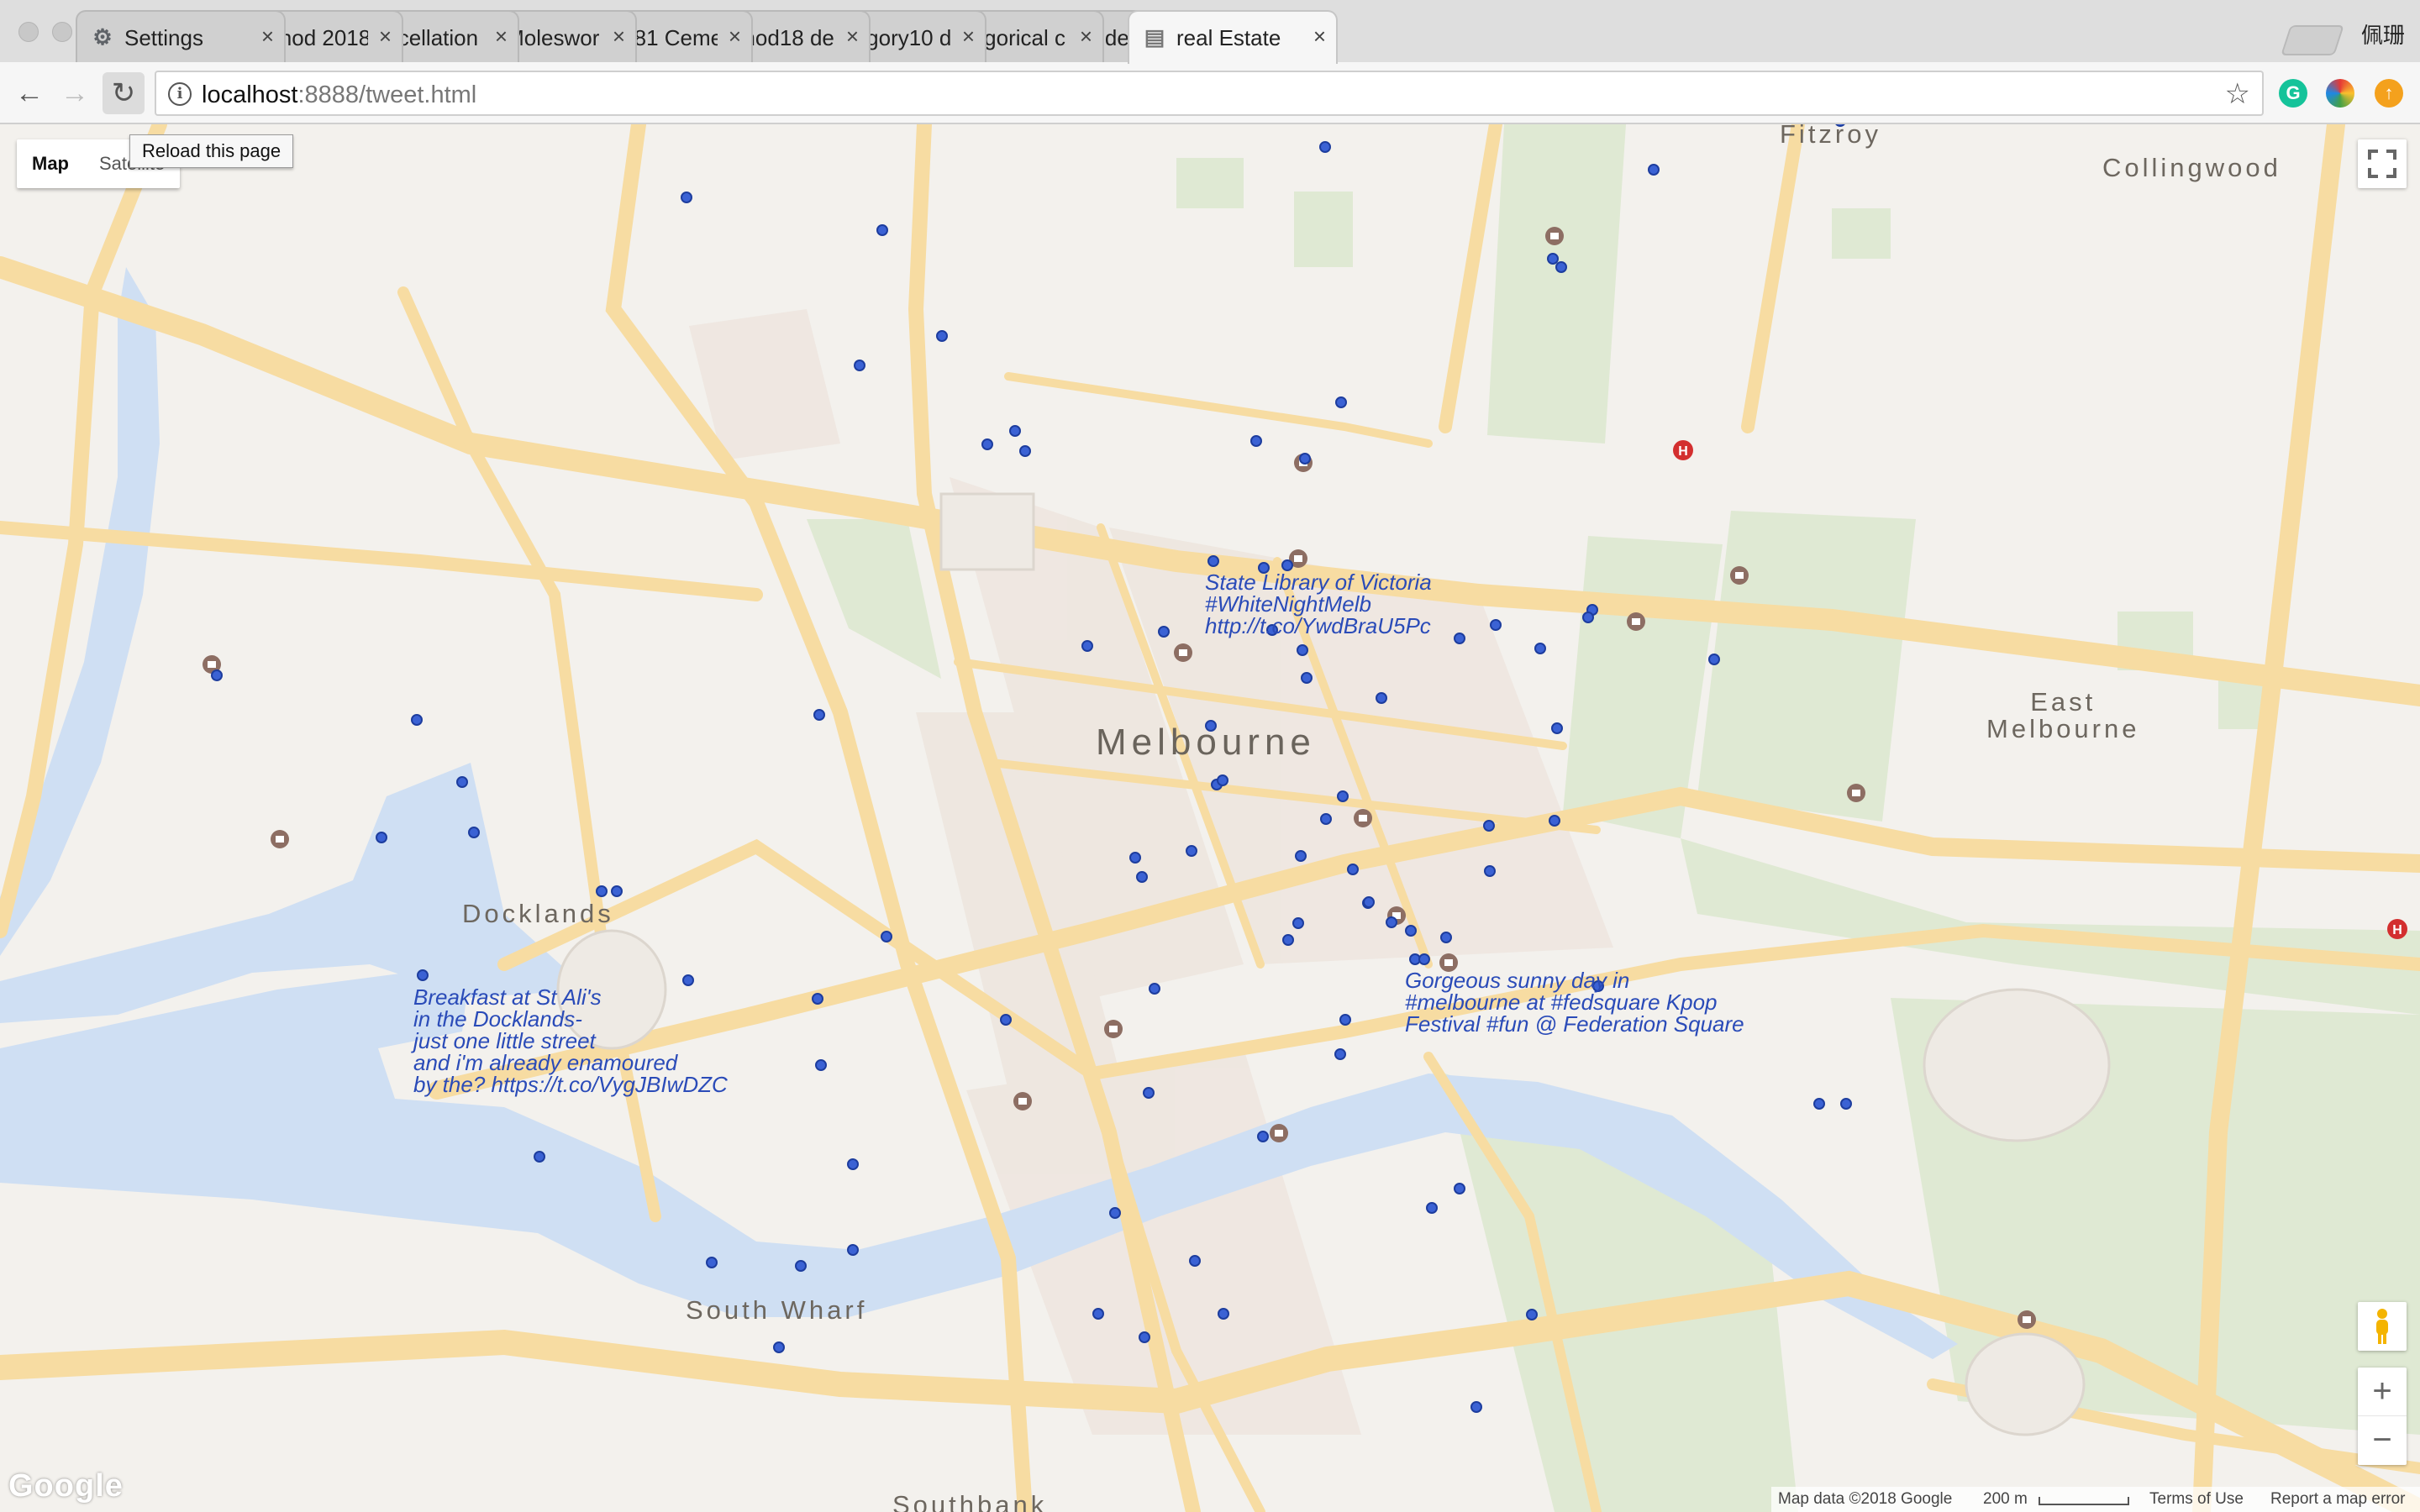 Image resolution: width=2420 pixels, height=1512 pixels. What do you see at coordinates (2312, 40) in the screenshot?
I see `new-tab-button` at bounding box center [2312, 40].